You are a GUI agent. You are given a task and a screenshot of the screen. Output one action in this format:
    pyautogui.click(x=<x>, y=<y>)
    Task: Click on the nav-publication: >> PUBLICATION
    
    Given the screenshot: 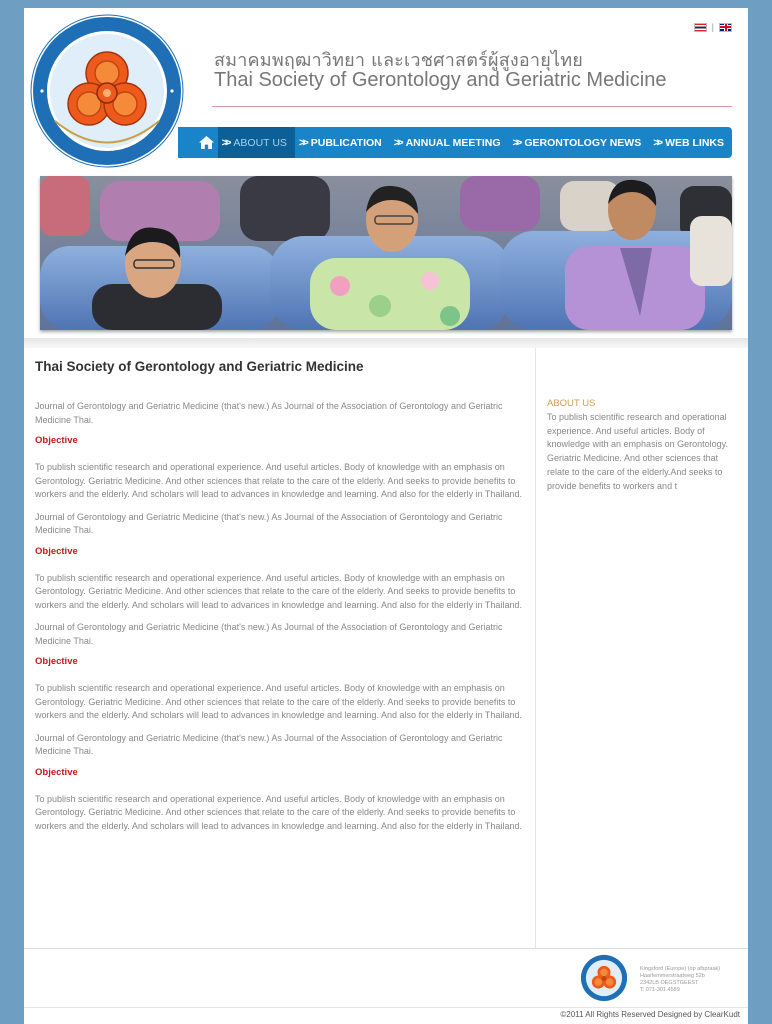 What is the action you would take?
    pyautogui.click(x=342, y=142)
    